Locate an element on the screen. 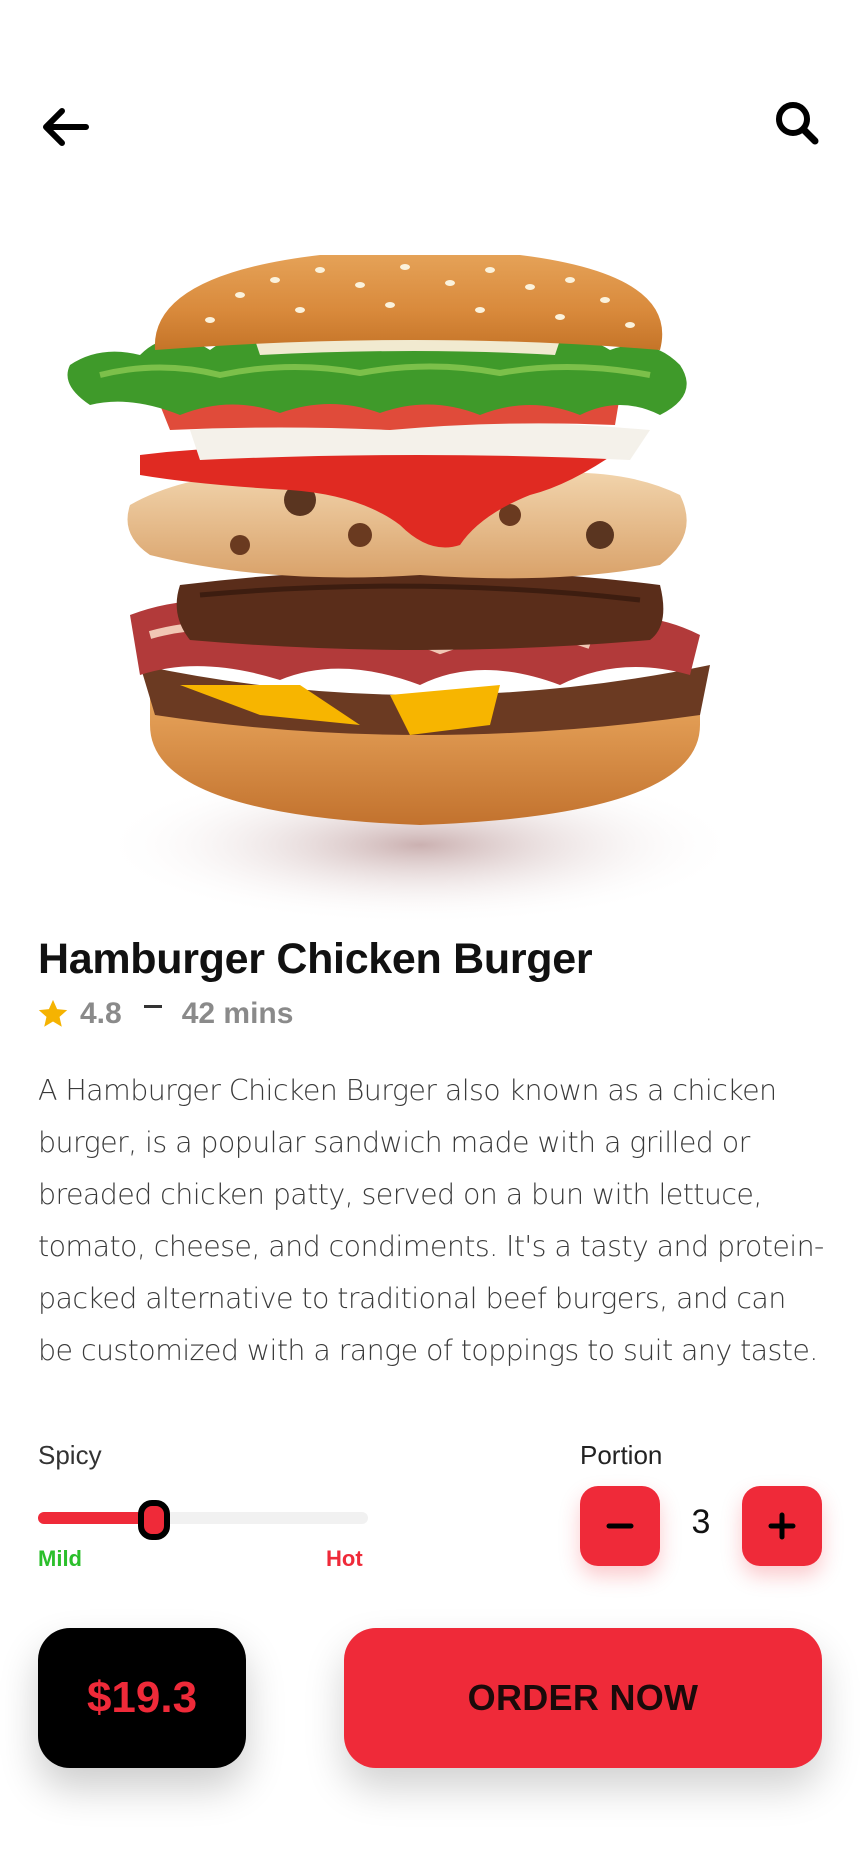 This screenshot has width=860, height=1864. price-value: $19.3 is located at coordinates (142, 1697).